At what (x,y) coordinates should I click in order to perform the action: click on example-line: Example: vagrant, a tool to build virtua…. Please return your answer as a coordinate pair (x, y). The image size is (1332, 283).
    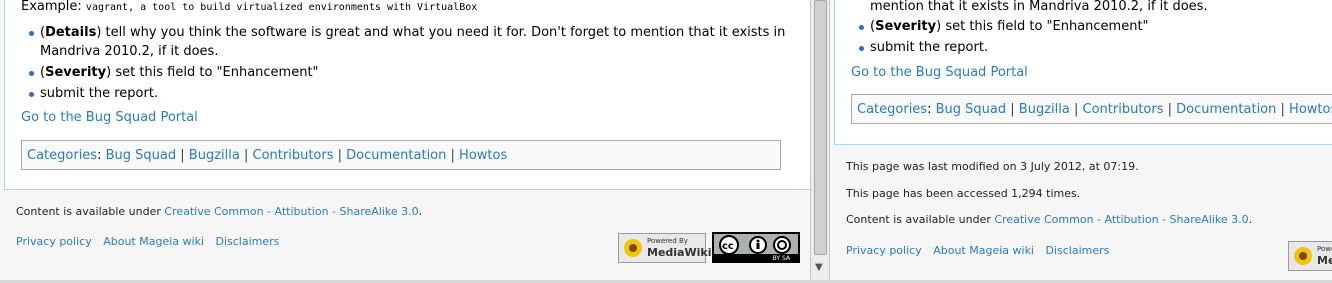
    Looking at the image, I should click on (249, 8).